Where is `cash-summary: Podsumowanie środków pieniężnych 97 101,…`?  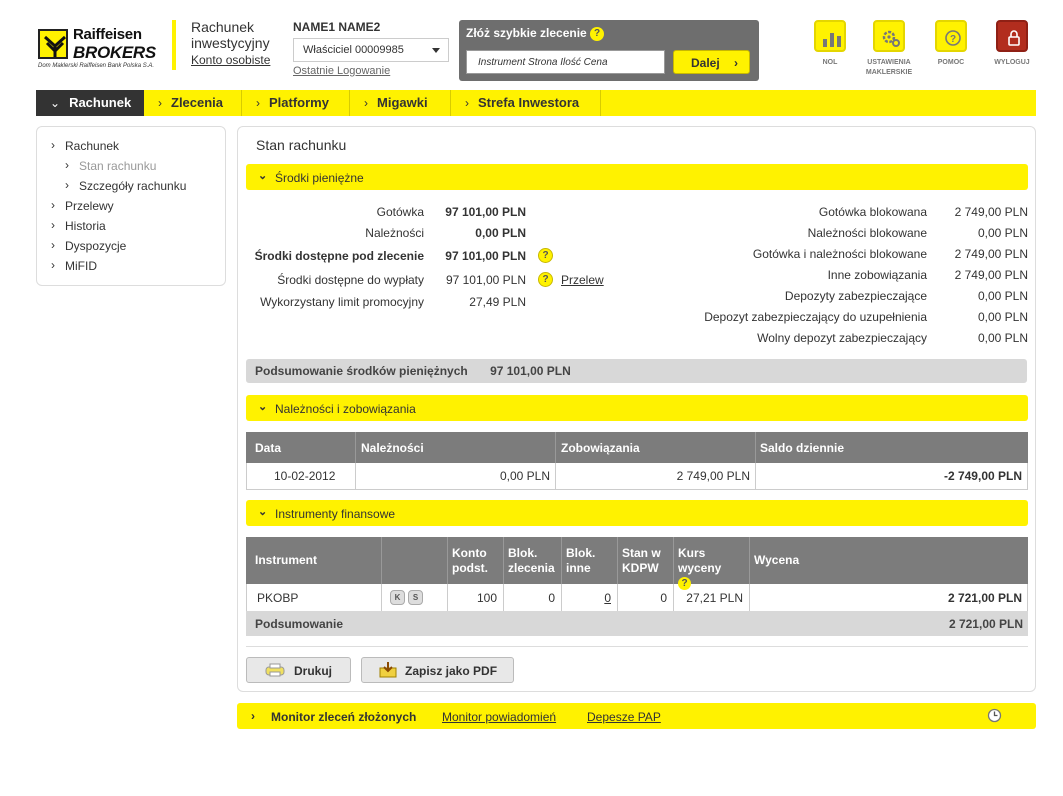
cash-summary: Podsumowanie środków pieniężnych 97 101,… is located at coordinates (636, 371).